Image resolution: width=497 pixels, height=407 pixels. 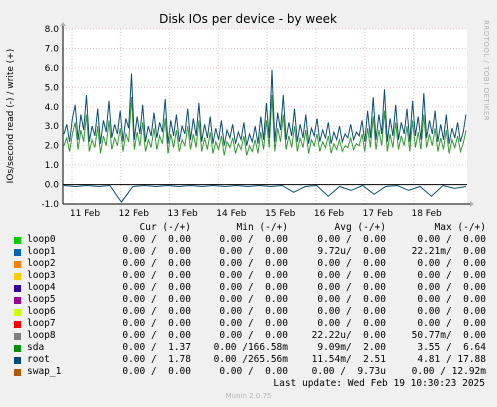 What do you see at coordinates (472, 204) in the screenshot?
I see `x-axis-arrow` at bounding box center [472, 204].